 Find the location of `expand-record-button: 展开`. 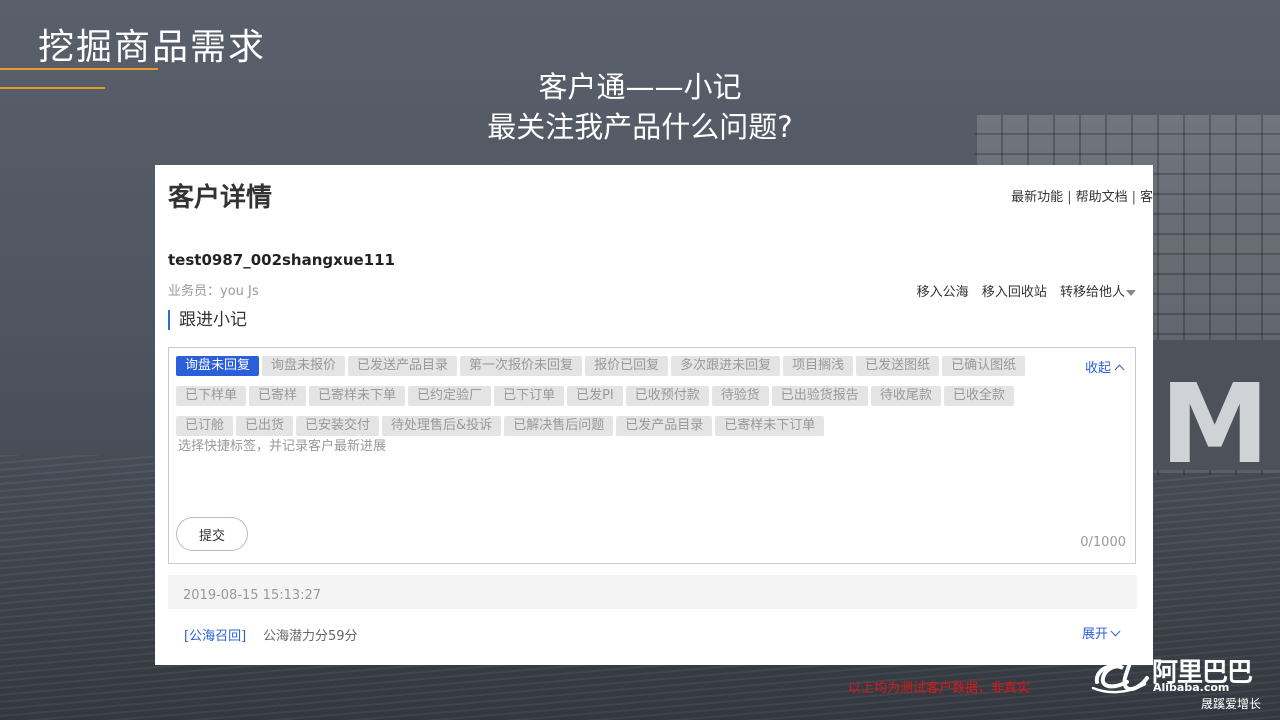

expand-record-button: 展开 is located at coordinates (1101, 632).